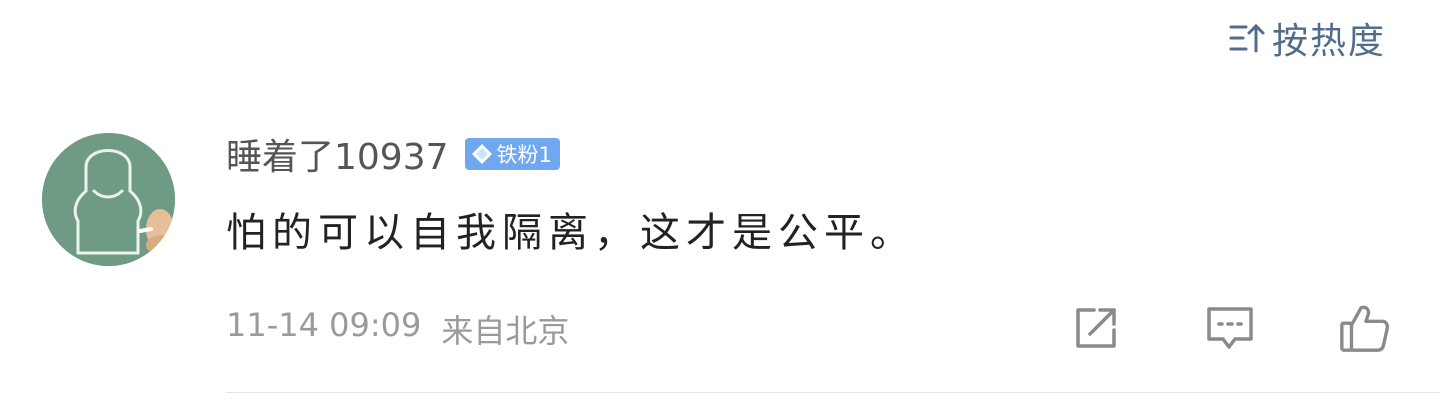 This screenshot has width=1440, height=417. What do you see at coordinates (337, 154) in the screenshot?
I see `username: 睡着了10937` at bounding box center [337, 154].